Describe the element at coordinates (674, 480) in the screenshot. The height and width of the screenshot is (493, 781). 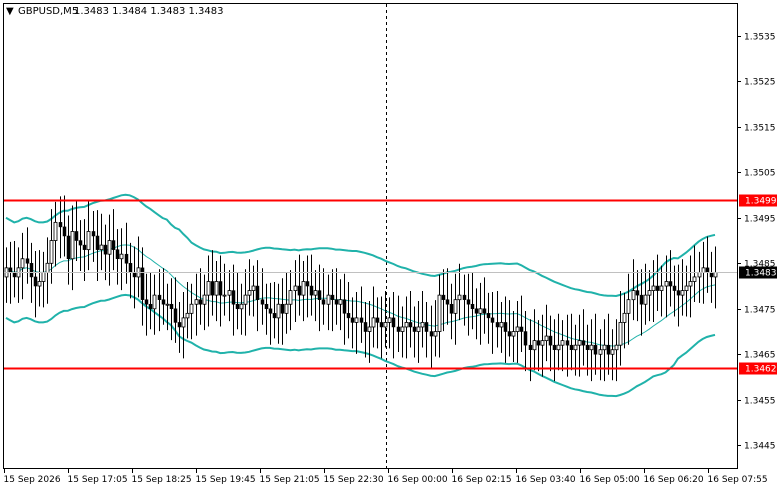
I see `x-tick-label: 16 Sep 06:20` at that location.